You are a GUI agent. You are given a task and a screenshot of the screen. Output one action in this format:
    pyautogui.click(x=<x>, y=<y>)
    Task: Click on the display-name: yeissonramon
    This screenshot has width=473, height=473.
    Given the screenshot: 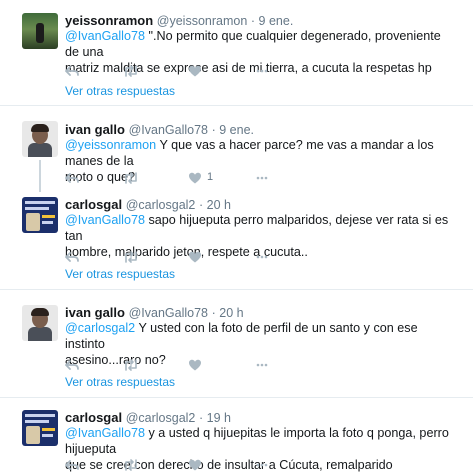 What is the action you would take?
    pyautogui.click(x=109, y=20)
    